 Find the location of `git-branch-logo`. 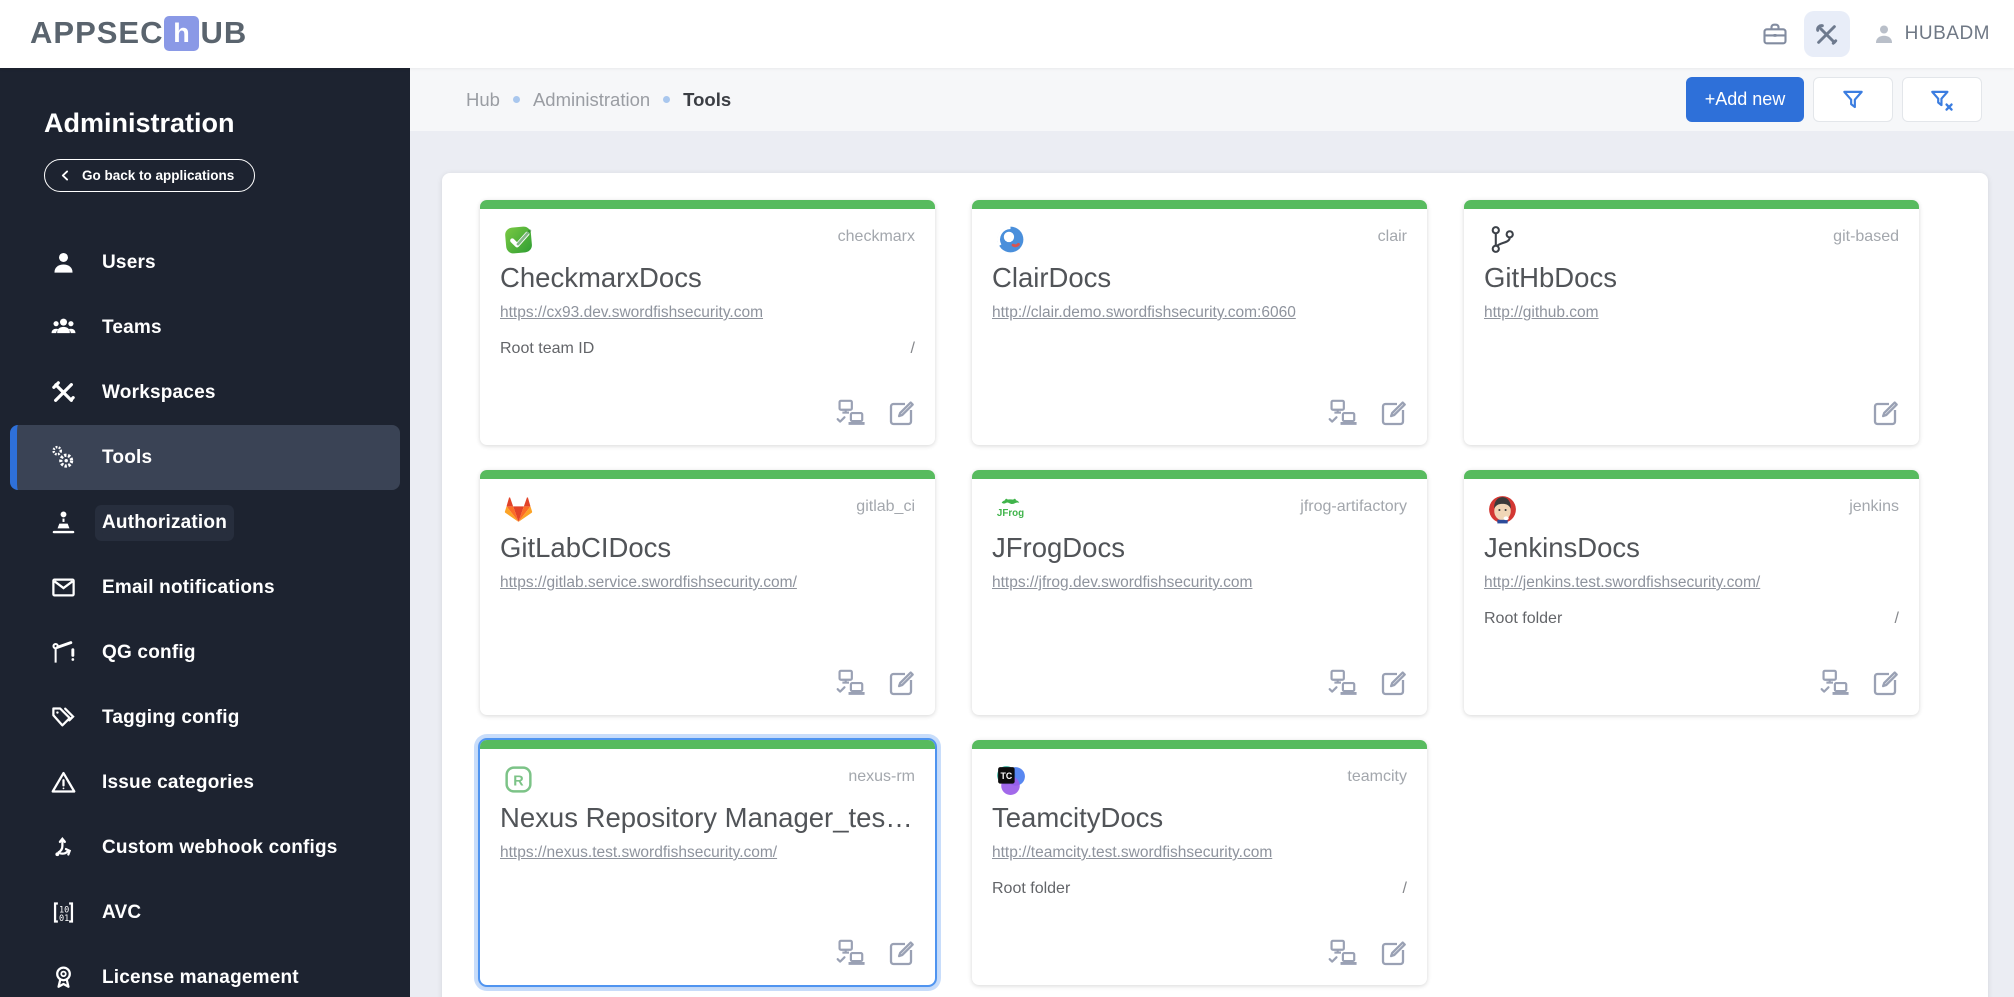

git-branch-logo is located at coordinates (1502, 239).